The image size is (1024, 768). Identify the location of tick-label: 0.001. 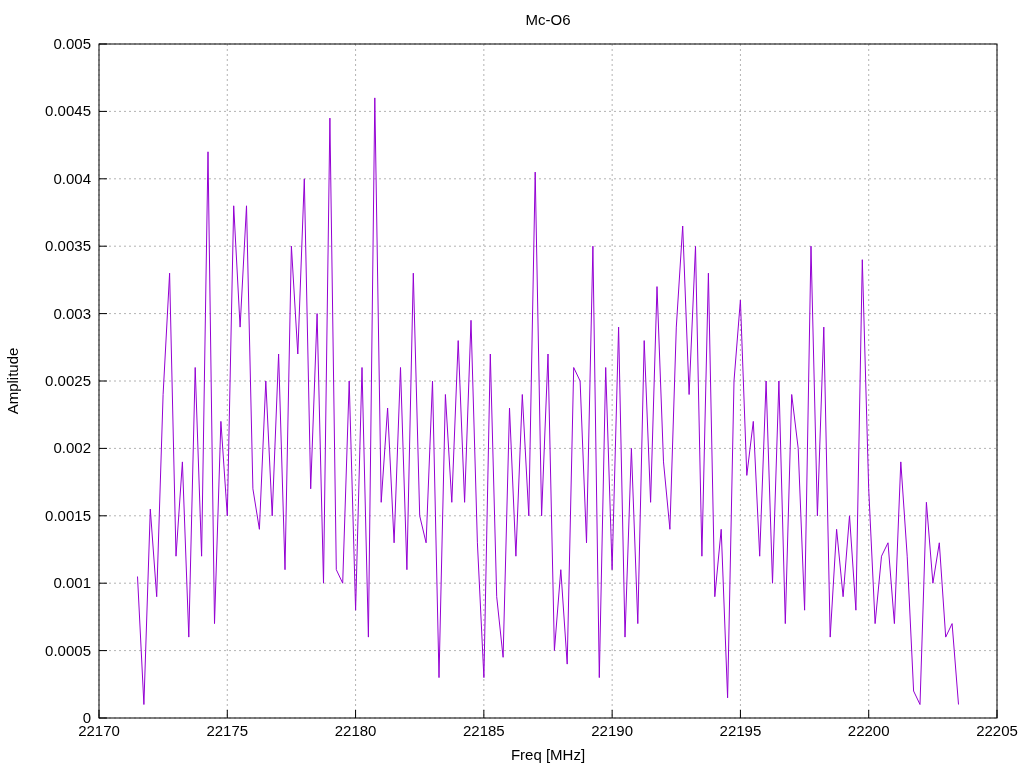
(72, 583).